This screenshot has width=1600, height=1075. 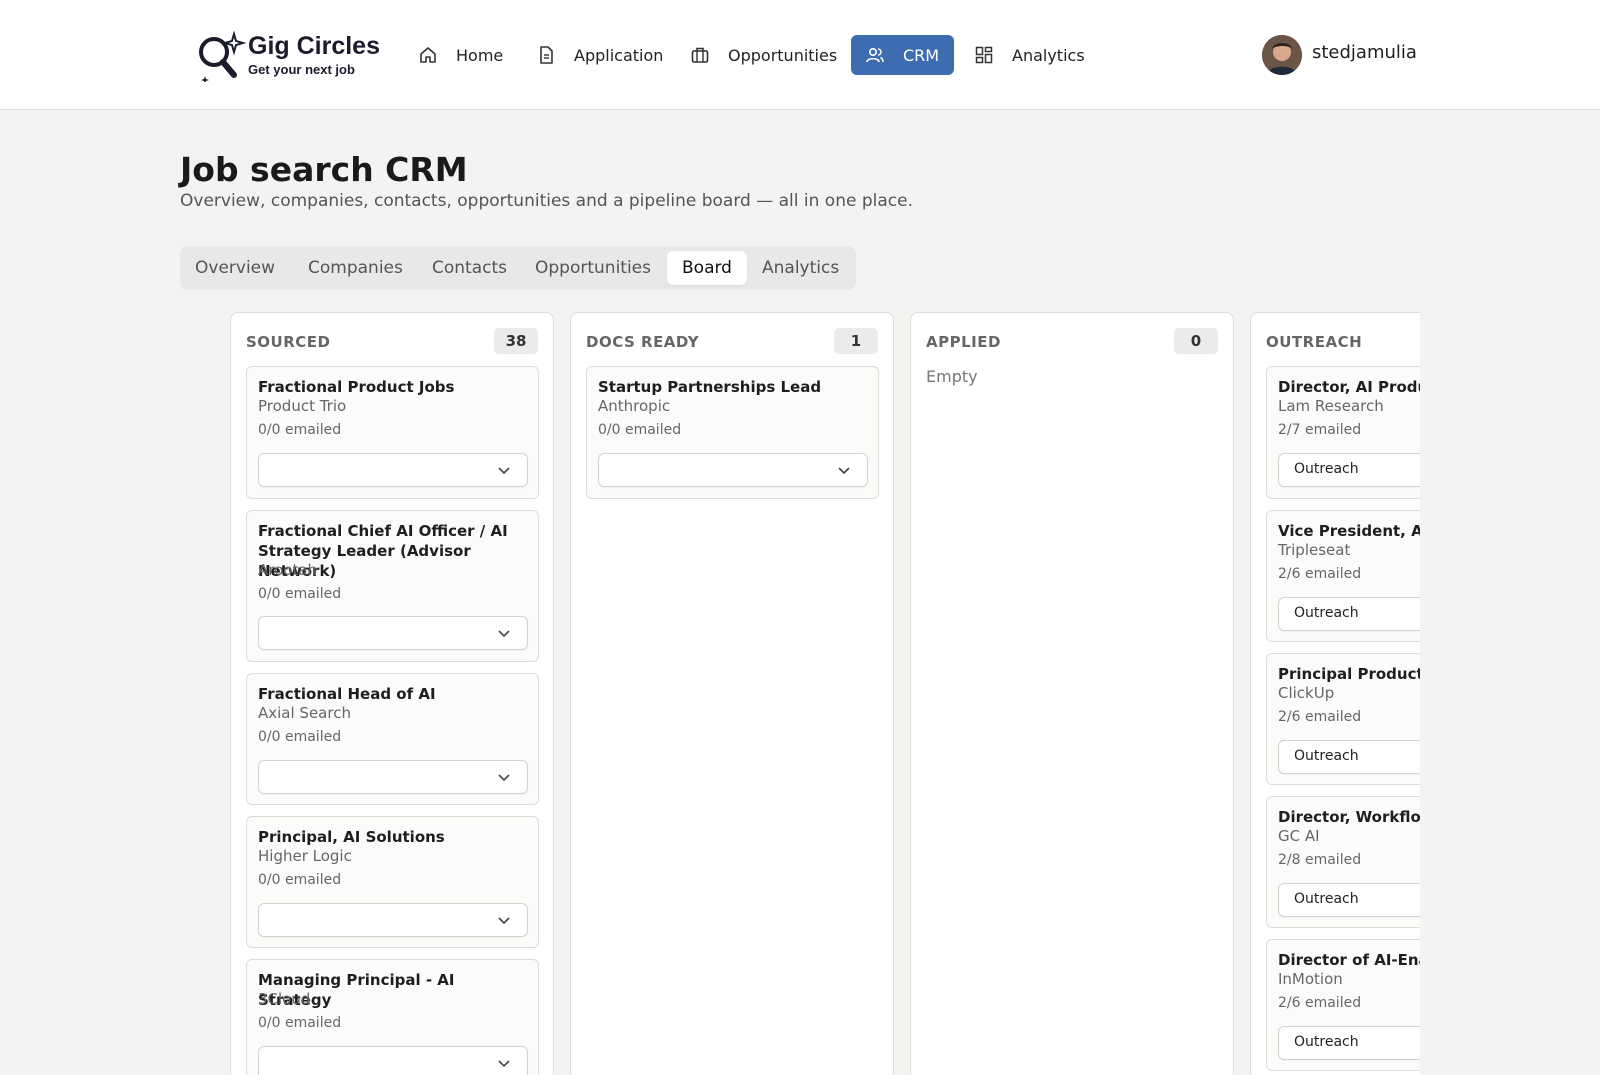 I want to click on column-applied: APPLIED 0 Empty, so click(x=1072, y=693).